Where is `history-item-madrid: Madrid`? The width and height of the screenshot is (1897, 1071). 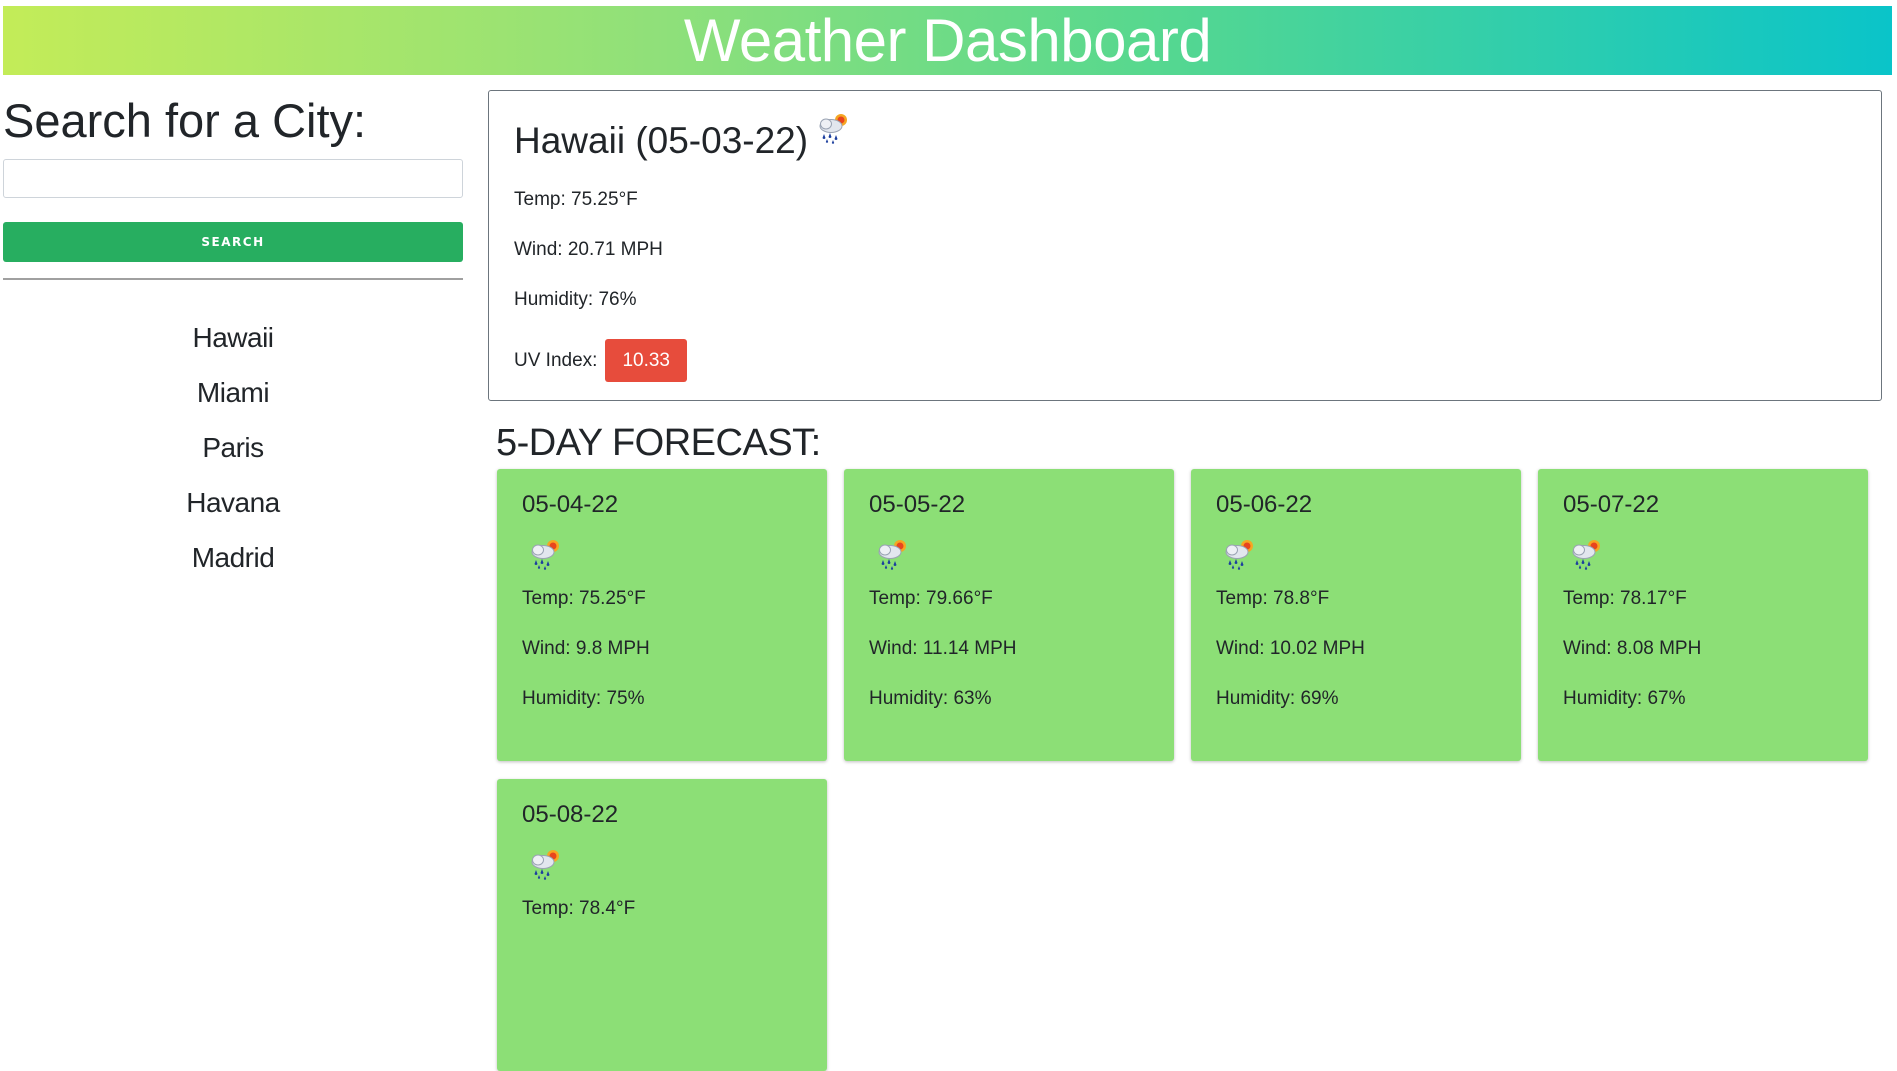
history-item-madrid: Madrid is located at coordinates (233, 557).